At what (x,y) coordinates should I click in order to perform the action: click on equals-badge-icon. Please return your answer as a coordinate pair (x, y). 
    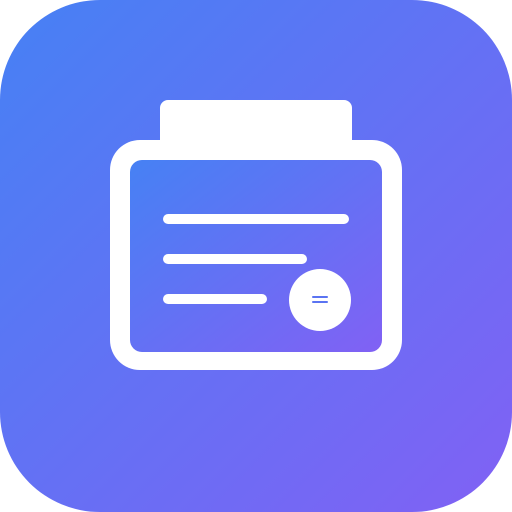
    Looking at the image, I should click on (320, 300).